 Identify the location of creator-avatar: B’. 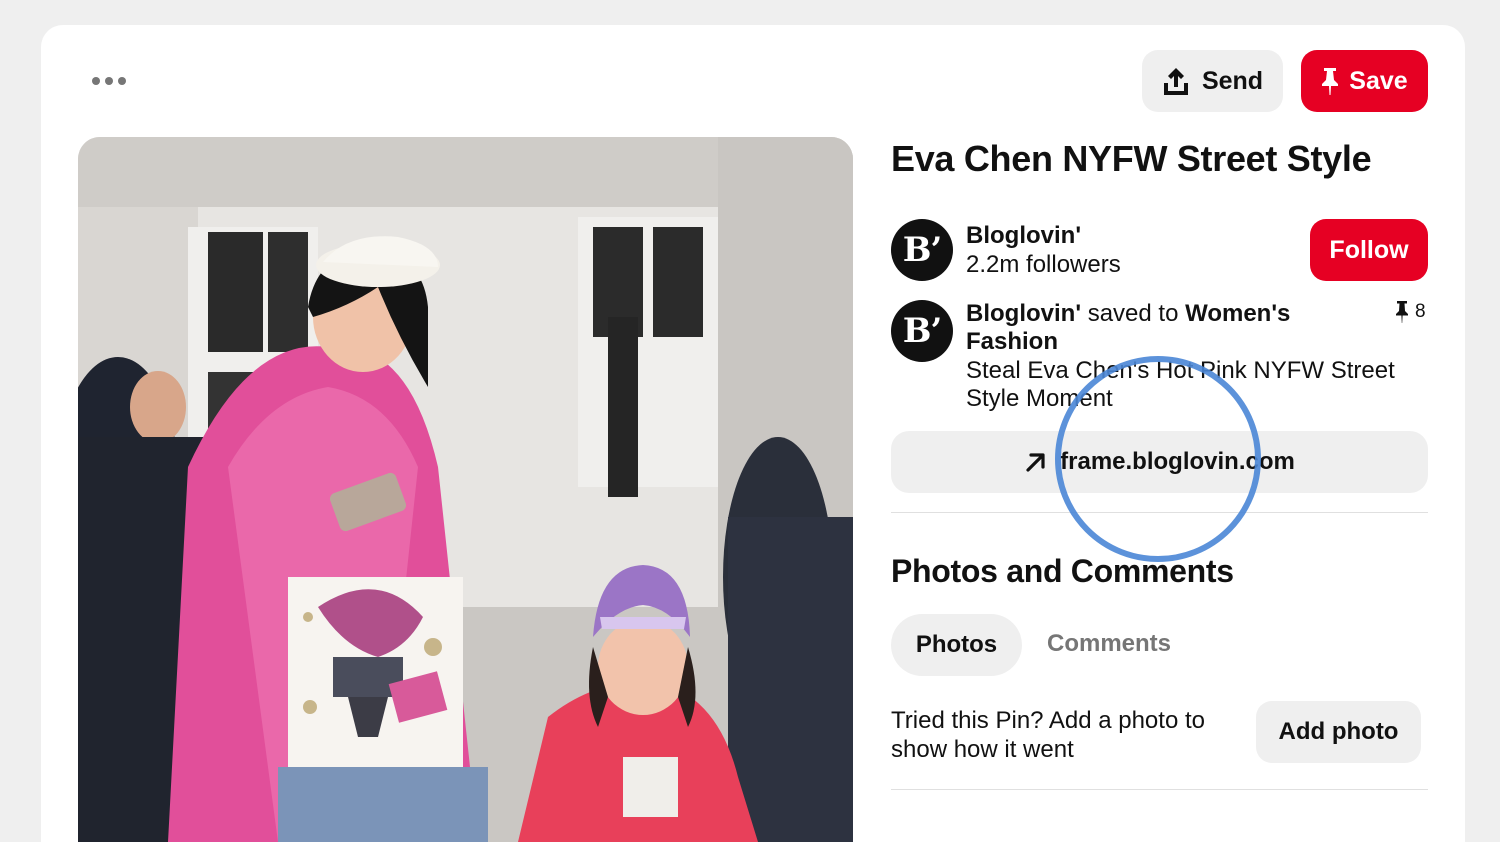
(922, 250).